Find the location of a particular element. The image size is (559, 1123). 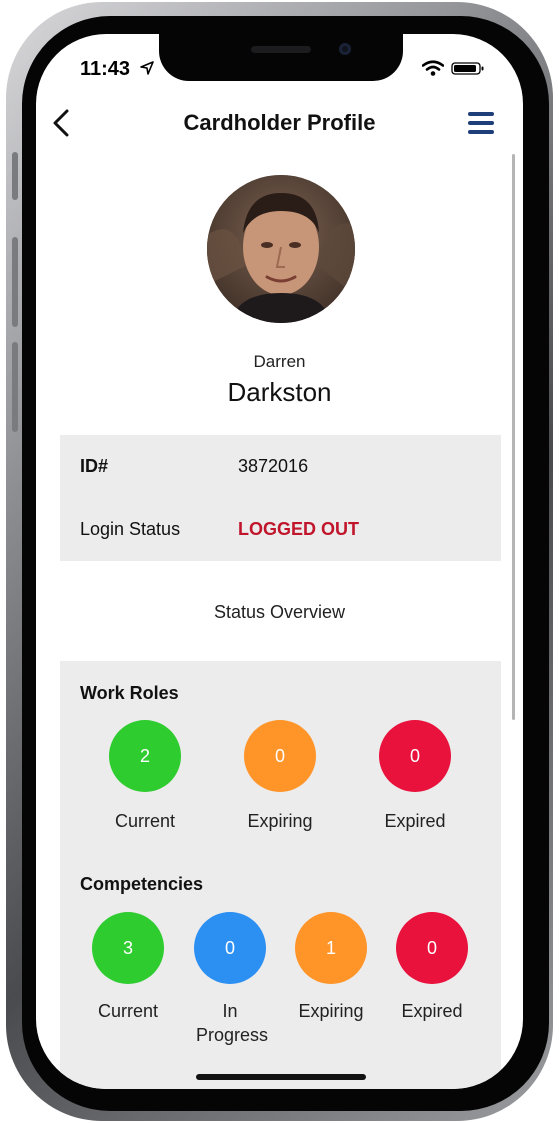

last-name: Darkston is located at coordinates (279, 392).